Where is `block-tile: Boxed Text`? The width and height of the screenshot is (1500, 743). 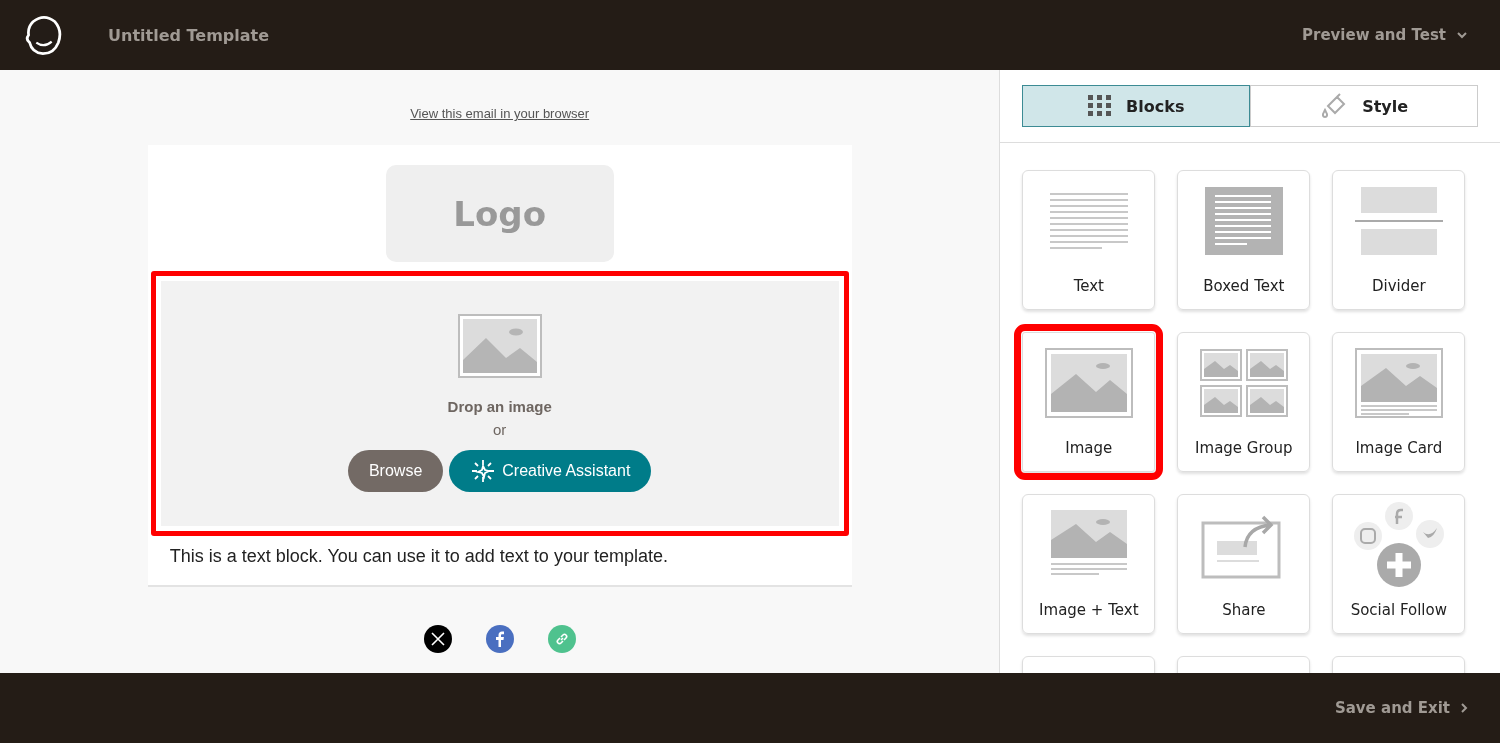 block-tile: Boxed Text is located at coordinates (1244, 240).